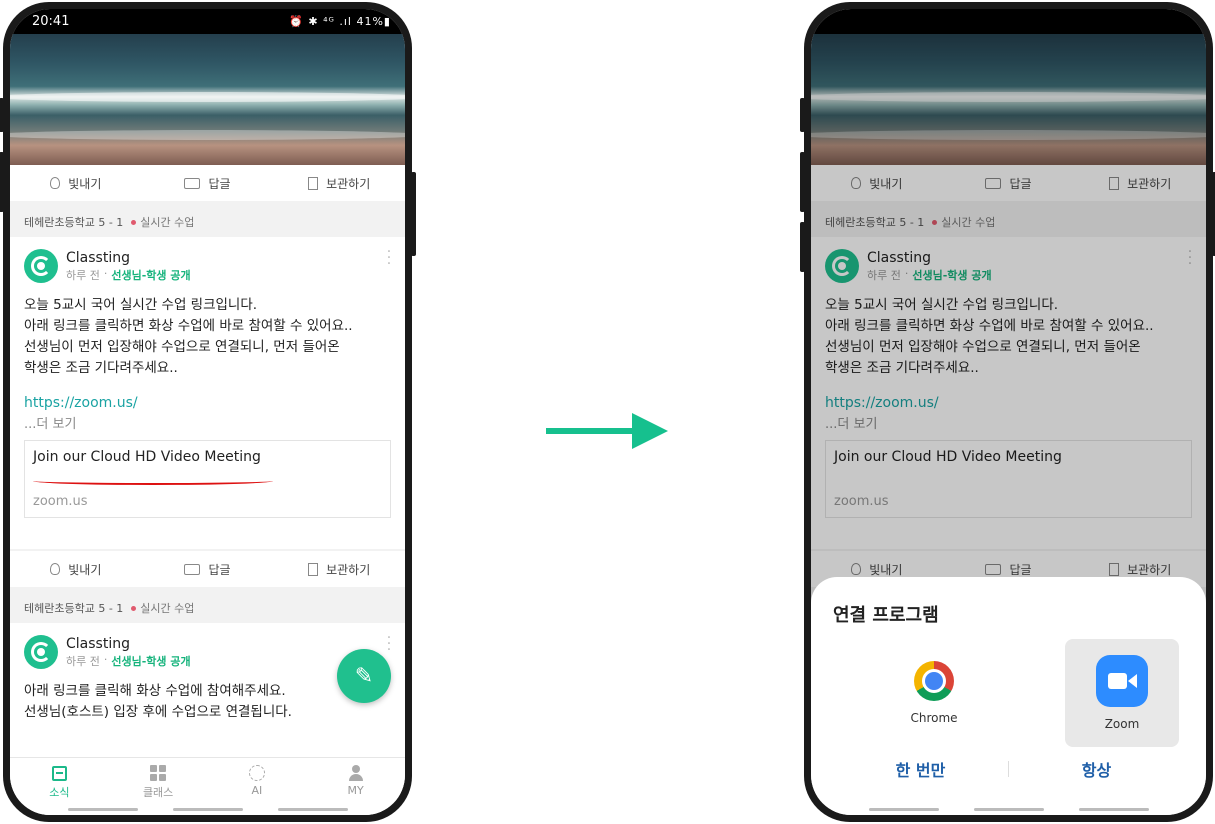 Image resolution: width=1215 pixels, height=824 pixels. What do you see at coordinates (1096, 769) in the screenshot?
I see `always-button: 항상` at bounding box center [1096, 769].